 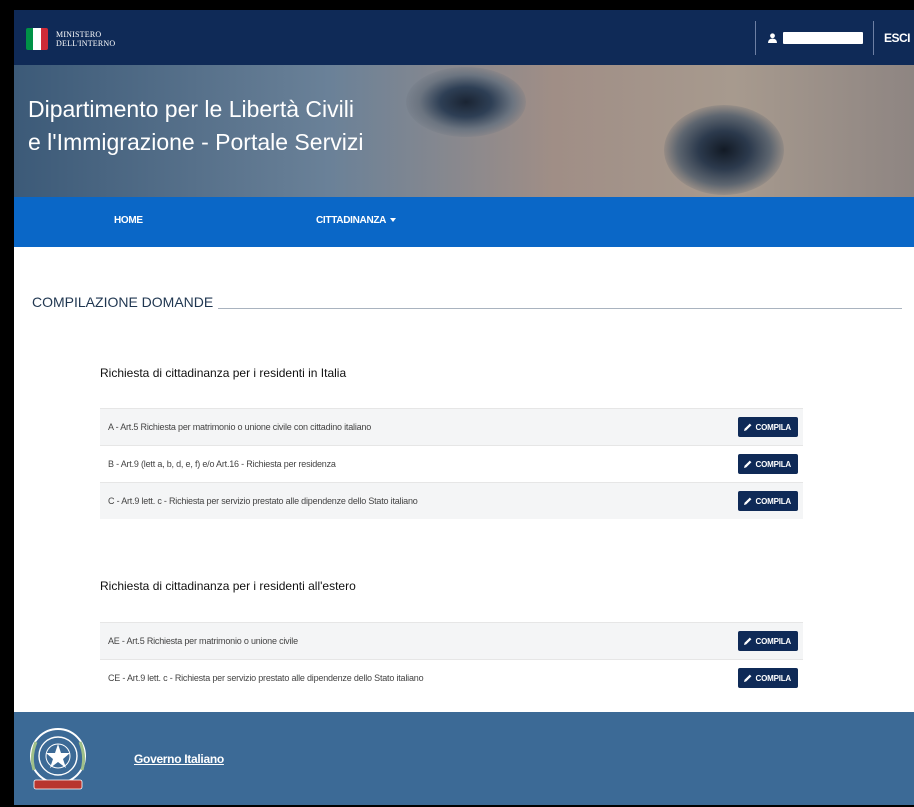 What do you see at coordinates (128, 220) in the screenshot?
I see `nav-home: HOME` at bounding box center [128, 220].